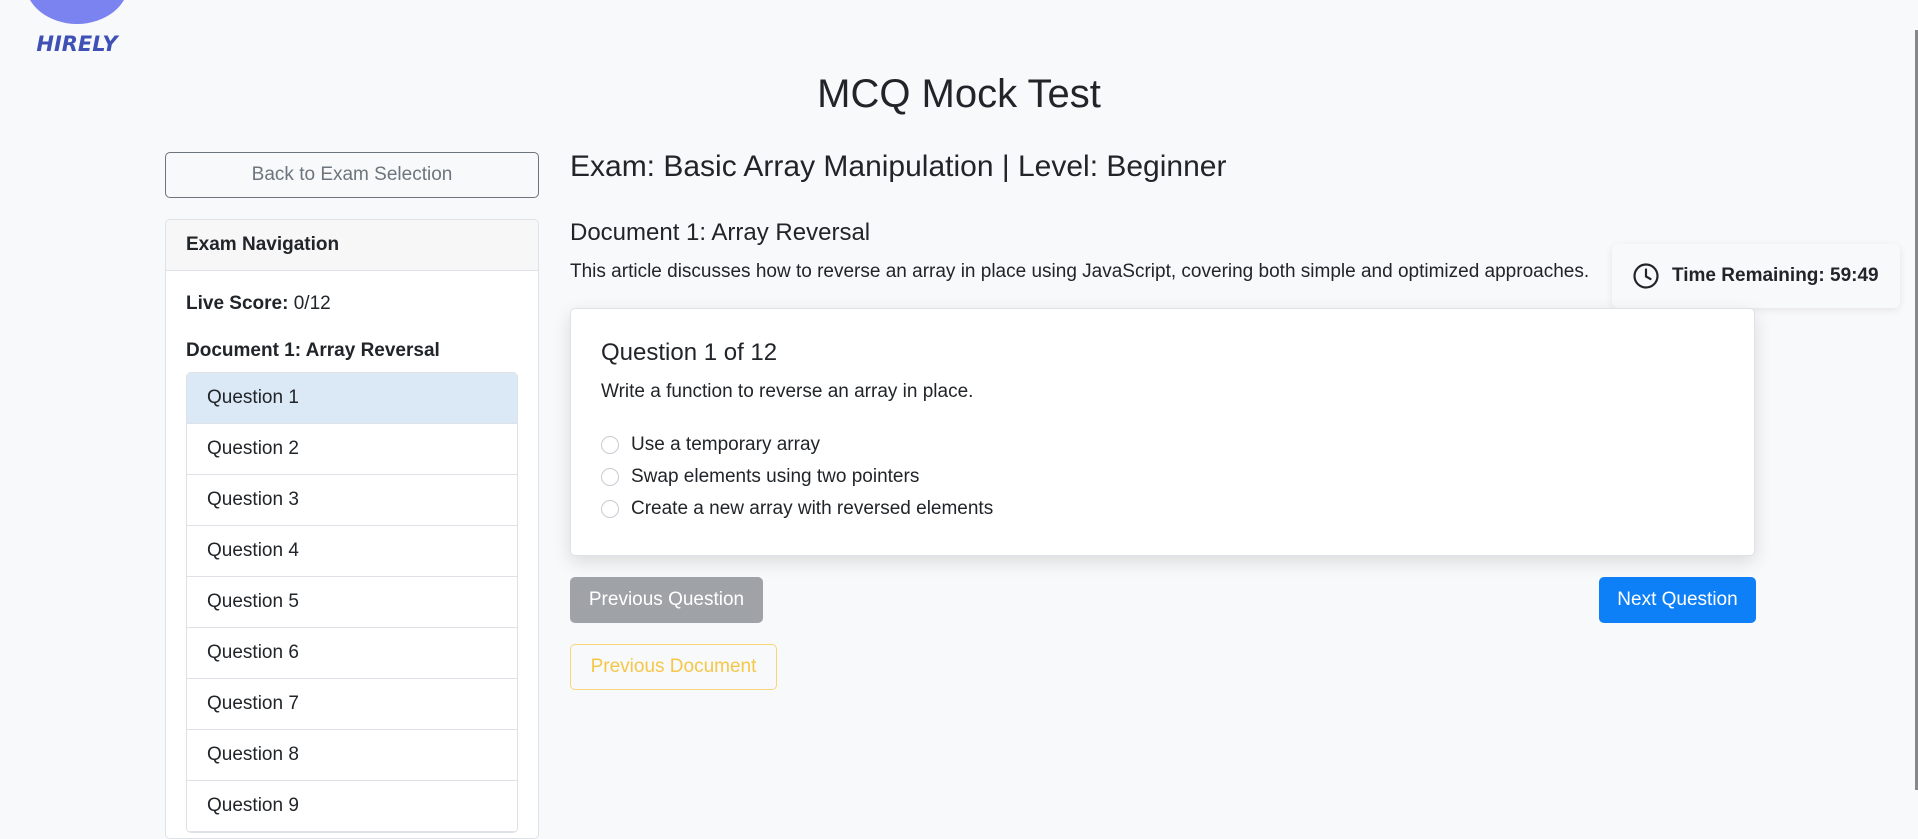 This screenshot has height=839, width=1918. I want to click on answer-option: Use a temporary array, so click(1162, 445).